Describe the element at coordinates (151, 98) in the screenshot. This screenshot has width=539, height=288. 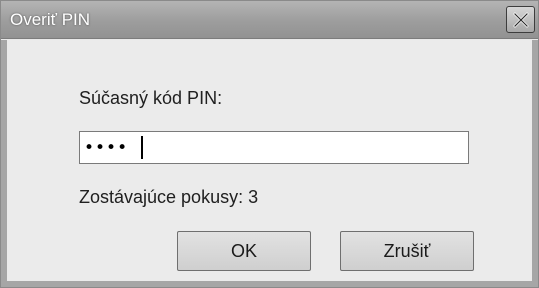
I see `current-pin-label: Súčasný kód PIN:` at that location.